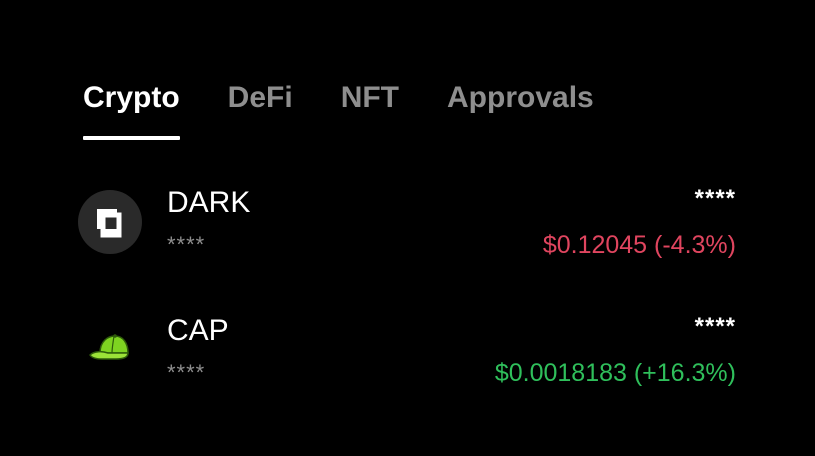  I want to click on tab-nft: NFT, so click(370, 98).